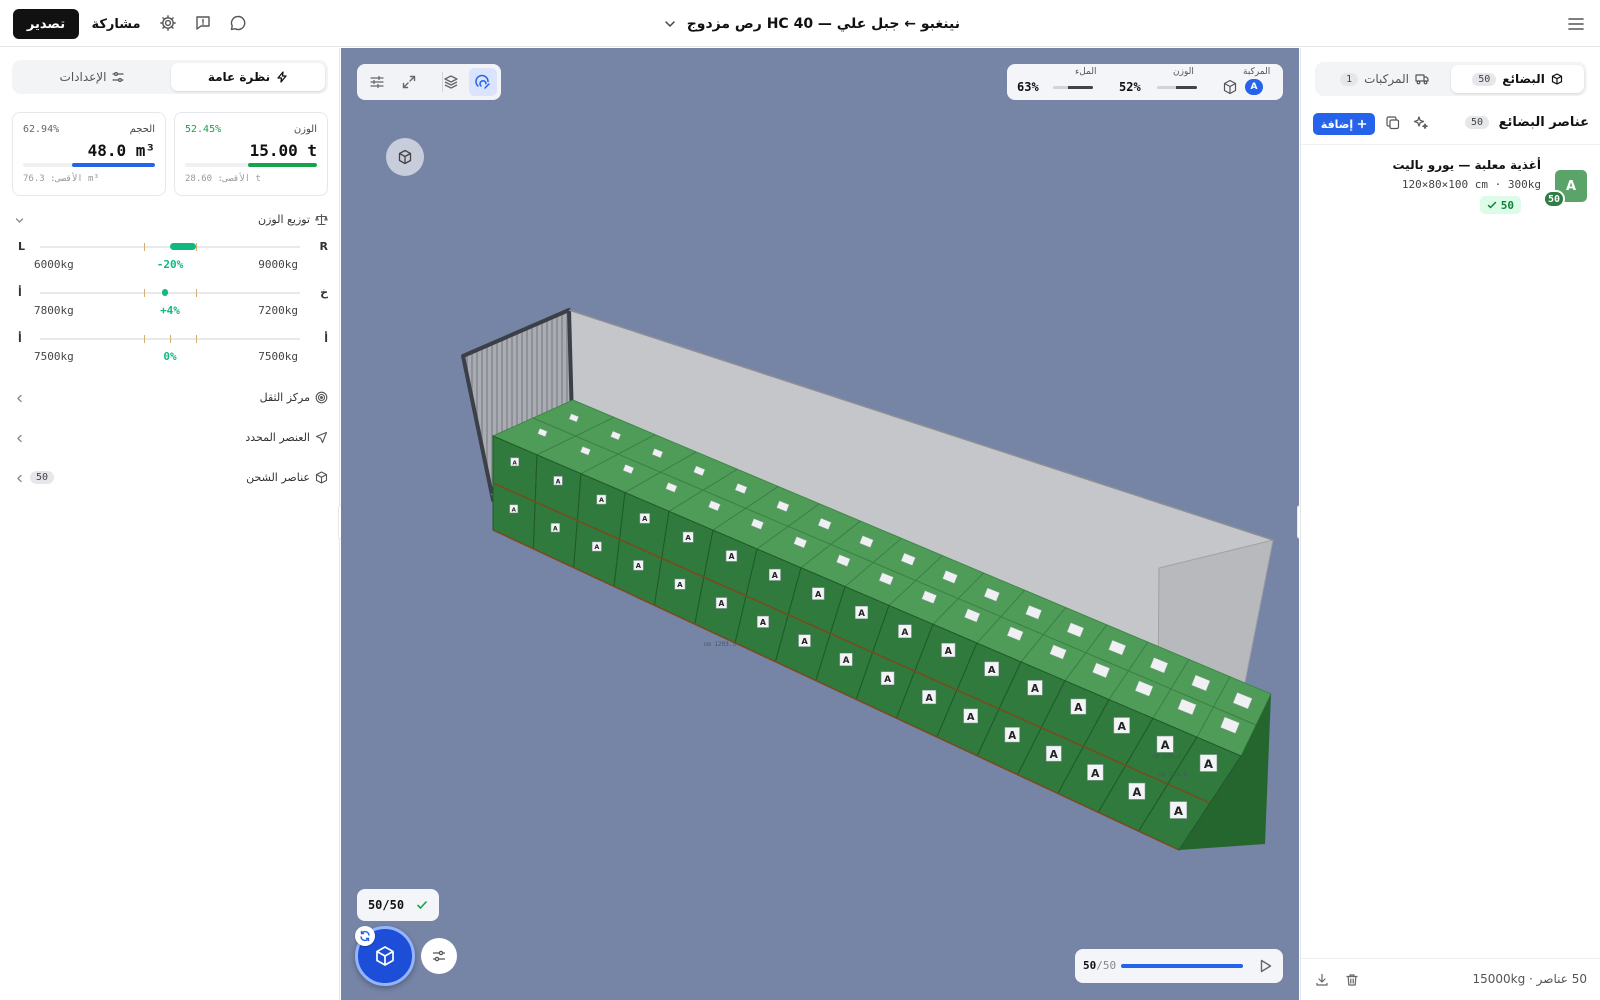  Describe the element at coordinates (121, 150) in the screenshot. I see `volume-stat-value: 48.0 m³` at that location.